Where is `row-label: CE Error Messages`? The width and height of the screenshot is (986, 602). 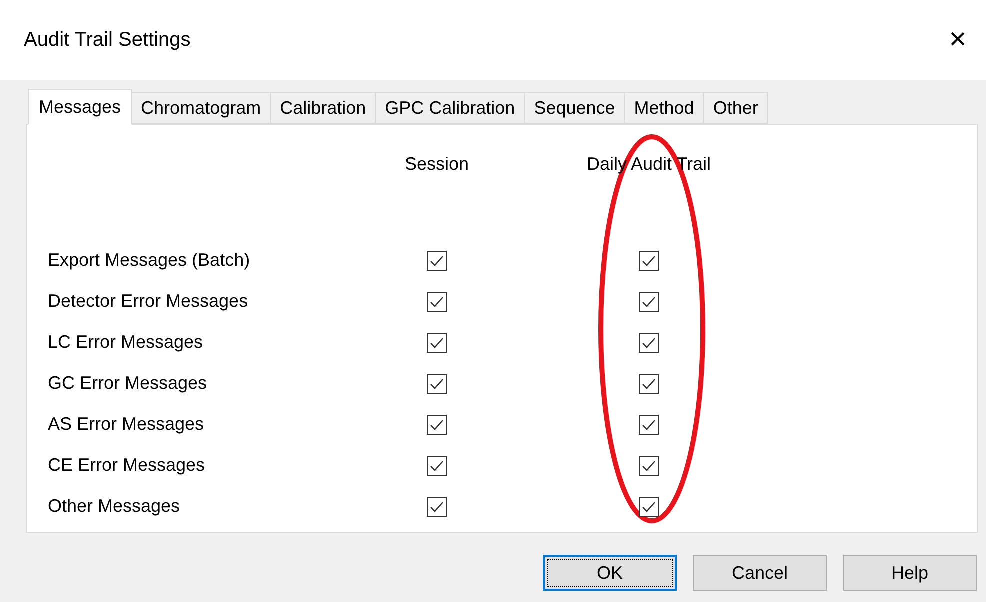 row-label: CE Error Messages is located at coordinates (127, 465).